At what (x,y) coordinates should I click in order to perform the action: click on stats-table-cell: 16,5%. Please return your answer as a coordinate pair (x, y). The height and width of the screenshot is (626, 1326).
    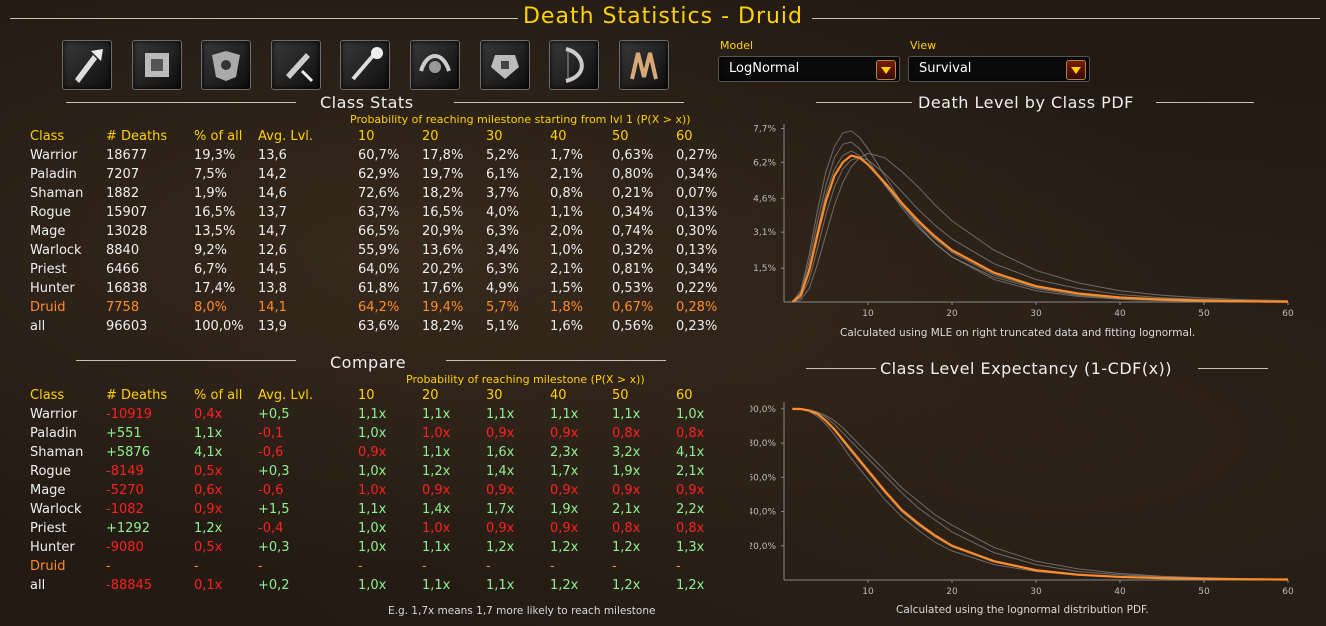
    Looking at the image, I should click on (443, 212).